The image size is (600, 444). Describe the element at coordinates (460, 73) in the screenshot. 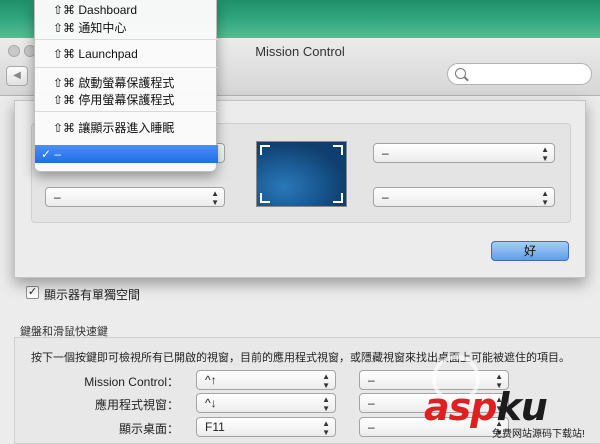

I see `search-icon` at that location.